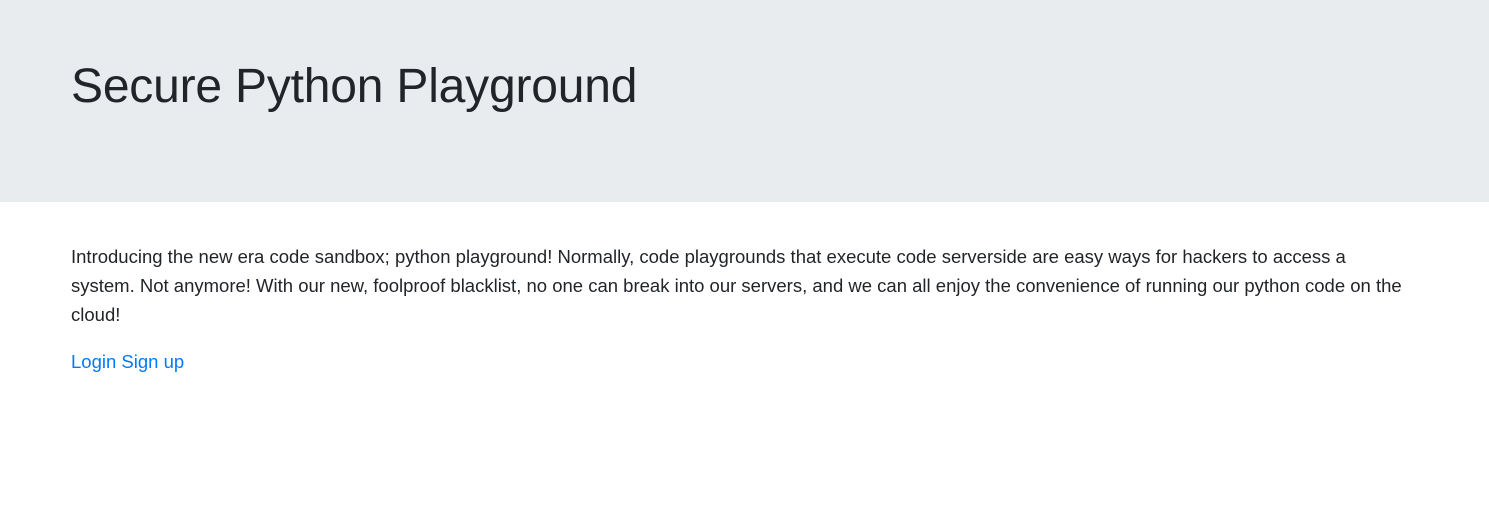 This screenshot has width=1489, height=510. What do you see at coordinates (93, 361) in the screenshot?
I see `login-link: Login` at bounding box center [93, 361].